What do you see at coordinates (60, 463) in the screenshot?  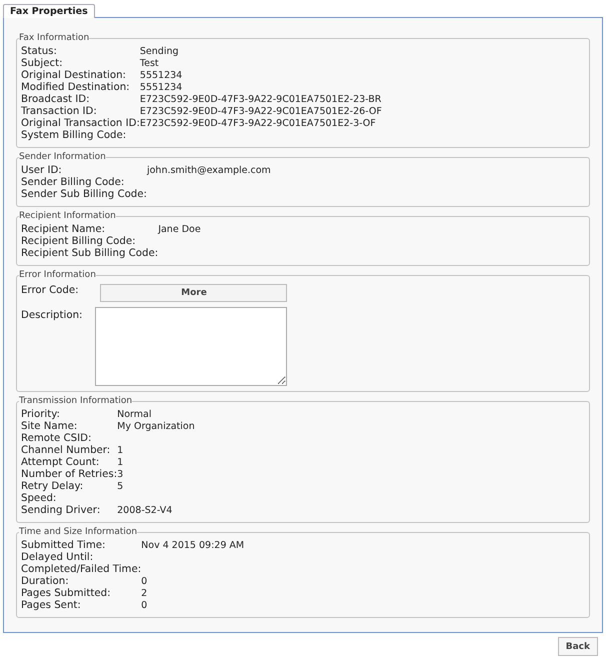 I see `field-label: Attempt Count:` at bounding box center [60, 463].